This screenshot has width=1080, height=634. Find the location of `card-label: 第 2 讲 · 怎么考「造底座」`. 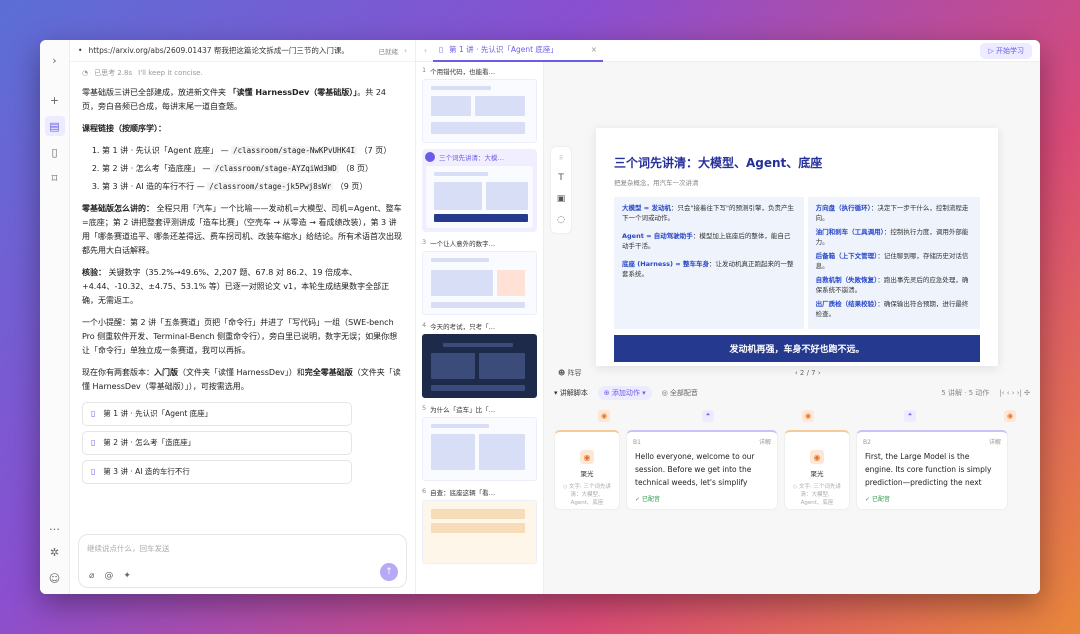

card-label: 第 2 讲 · 怎么考「造底座」 is located at coordinates (149, 442).